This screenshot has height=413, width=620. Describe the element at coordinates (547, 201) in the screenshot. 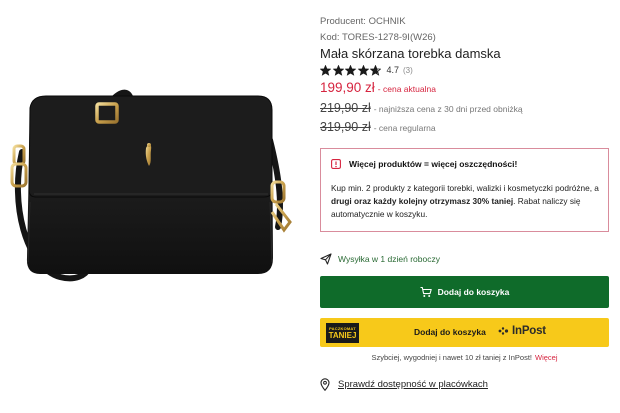

I see `promo-line-2-rest: . Rabat naliczy się` at that location.